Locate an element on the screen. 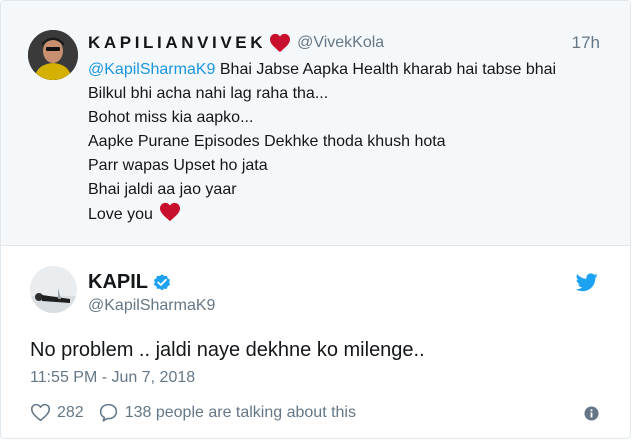  quoted-author-handle: @VivekKola is located at coordinates (340, 43).